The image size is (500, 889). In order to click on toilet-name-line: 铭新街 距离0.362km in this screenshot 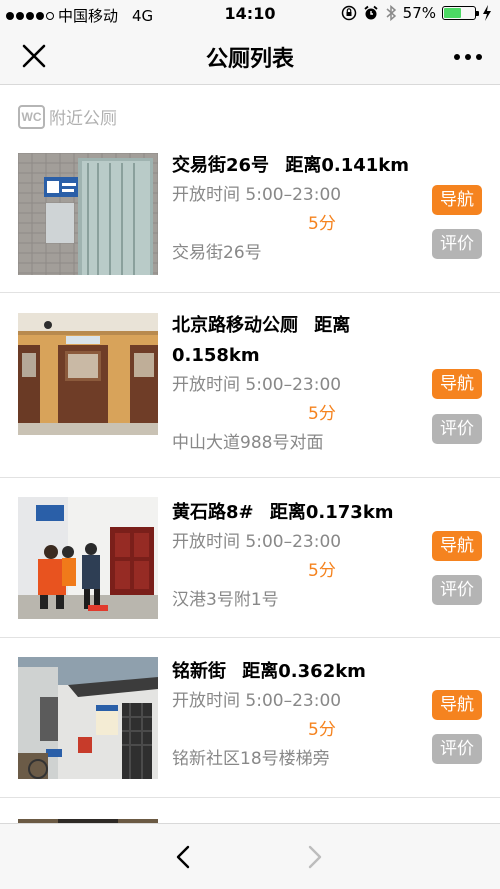, I will do `click(297, 672)`.